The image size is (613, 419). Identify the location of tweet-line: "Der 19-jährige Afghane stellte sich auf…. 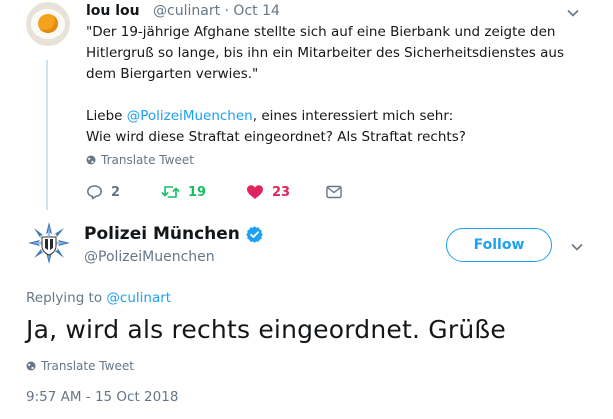
(321, 32).